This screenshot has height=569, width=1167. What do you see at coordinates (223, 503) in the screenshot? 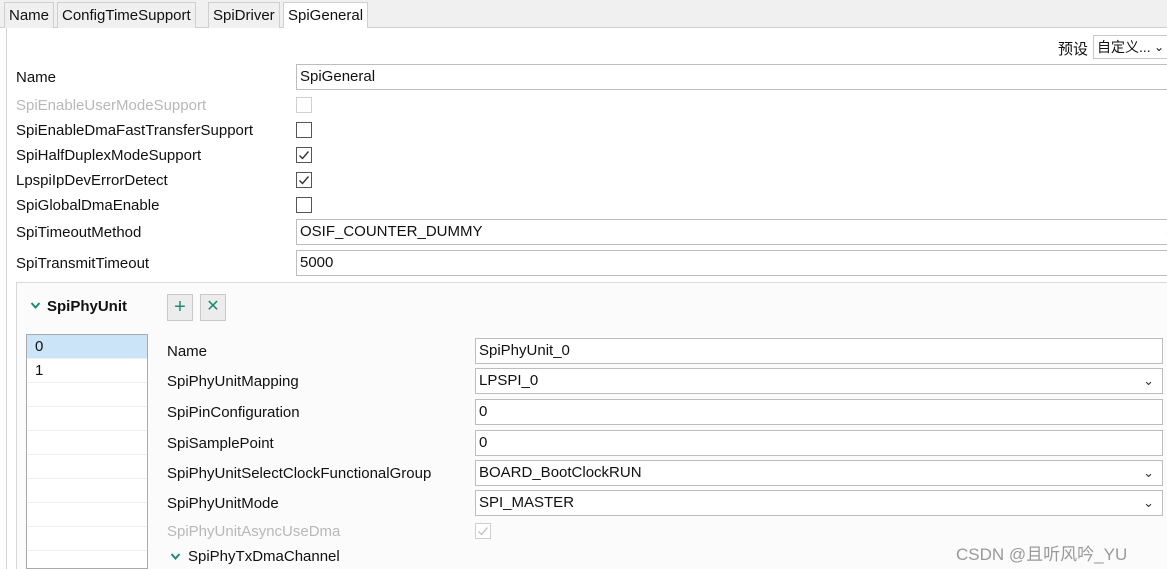
I see `phy-mode-label: SpiPhyUnitMode` at bounding box center [223, 503].